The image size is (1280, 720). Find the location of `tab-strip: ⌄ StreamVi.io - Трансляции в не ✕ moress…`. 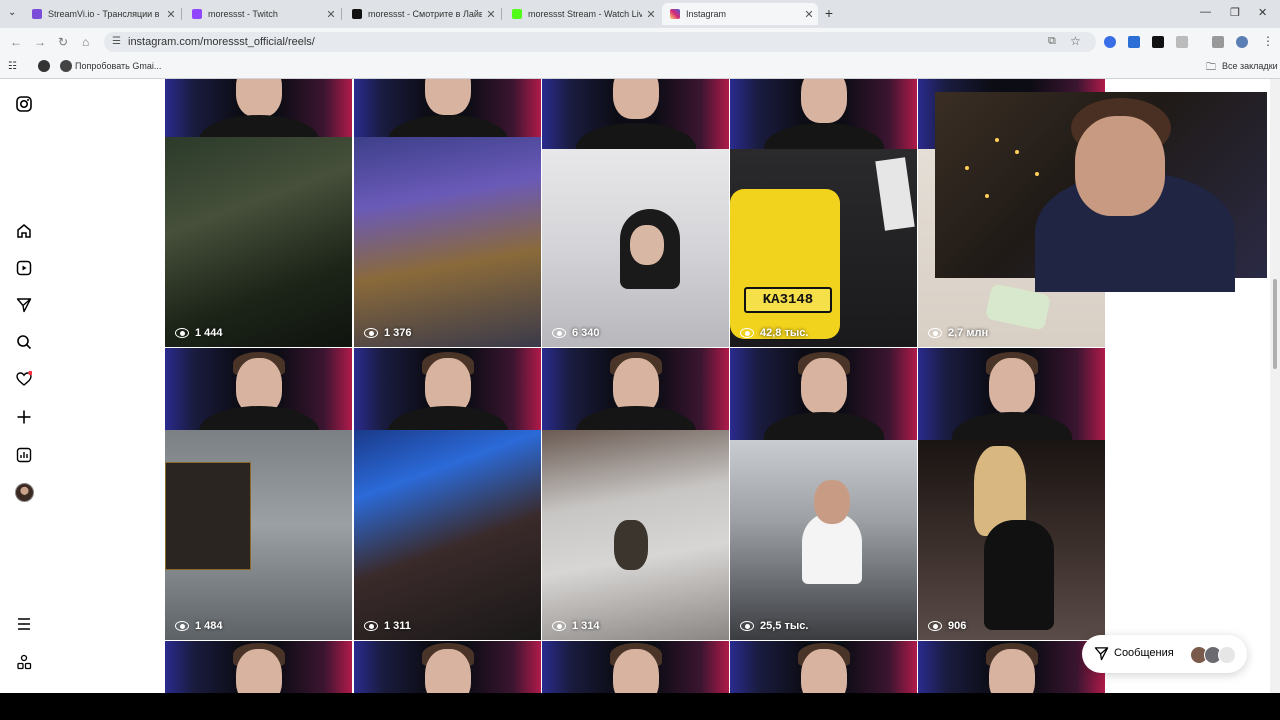

tab-strip: ⌄ StreamVi.io - Трансляции в не ✕ moress… is located at coordinates (640, 14).